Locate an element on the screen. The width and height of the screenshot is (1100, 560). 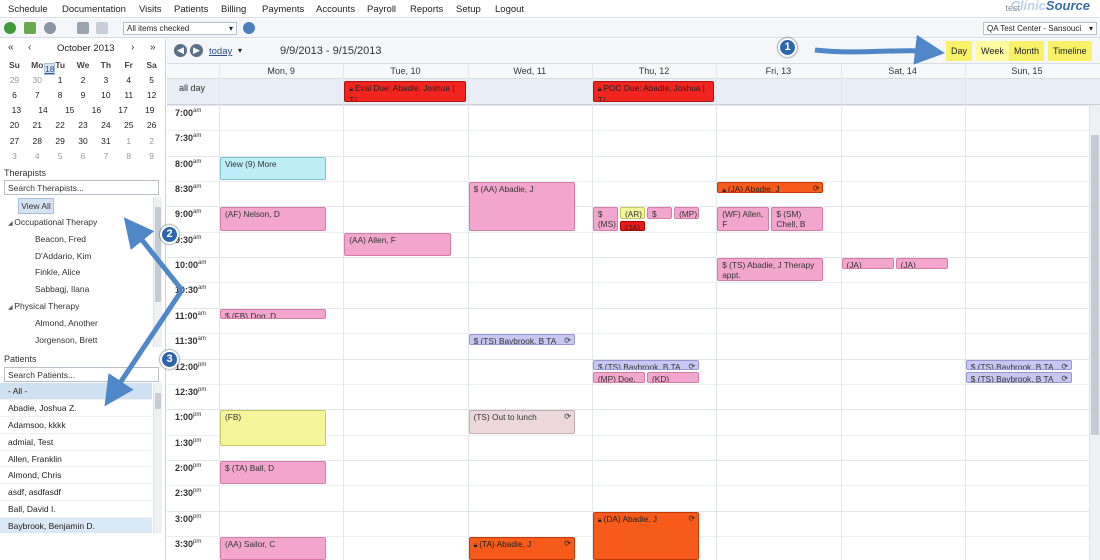
therapist-item: Sabbagj, Ilana is located at coordinates (76, 289).